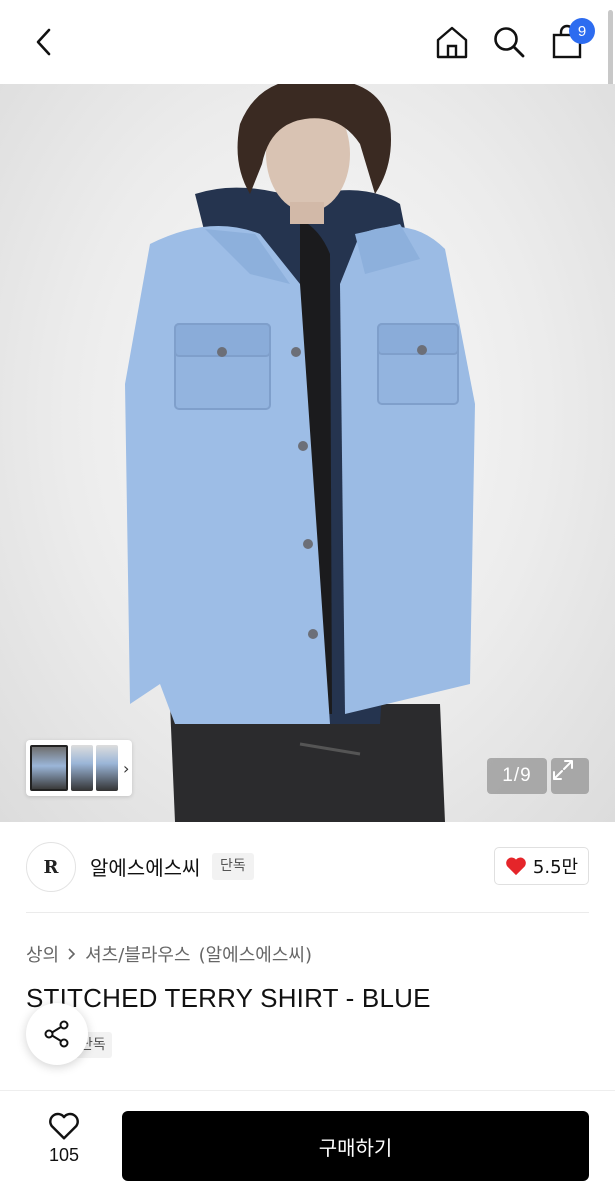 Image resolution: width=615 pixels, height=1200 pixels. What do you see at coordinates (355, 1146) in the screenshot?
I see `buy-button: 구매하기` at bounding box center [355, 1146].